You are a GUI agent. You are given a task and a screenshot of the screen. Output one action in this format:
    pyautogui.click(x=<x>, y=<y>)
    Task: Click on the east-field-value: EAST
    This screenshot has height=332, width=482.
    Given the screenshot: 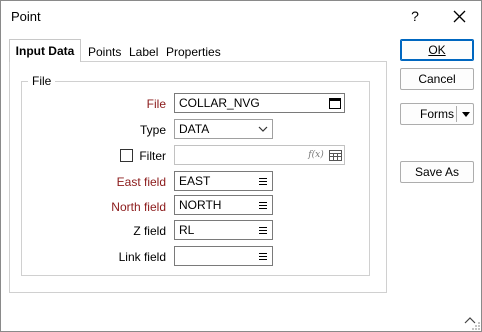 What is the action you would take?
    pyautogui.click(x=195, y=181)
    